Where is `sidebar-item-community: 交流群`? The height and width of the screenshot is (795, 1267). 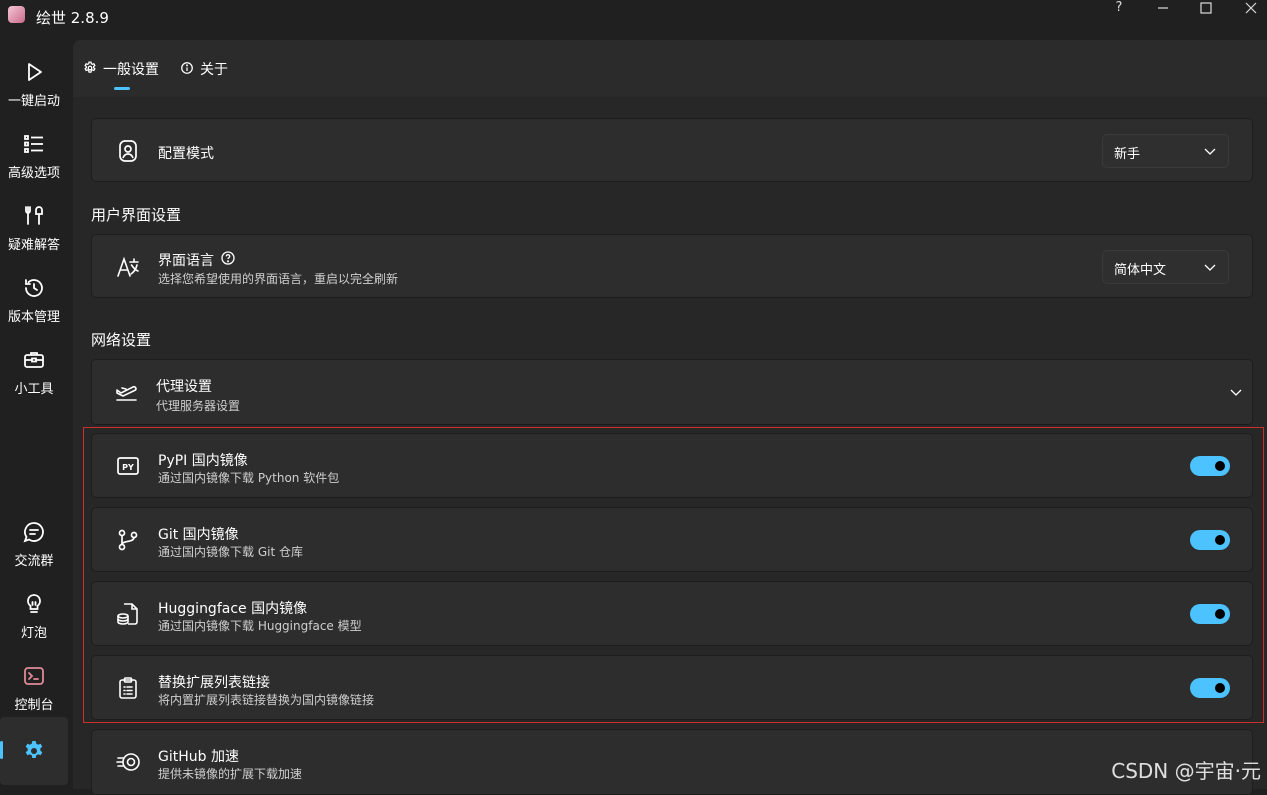 sidebar-item-community: 交流群 is located at coordinates (34, 544).